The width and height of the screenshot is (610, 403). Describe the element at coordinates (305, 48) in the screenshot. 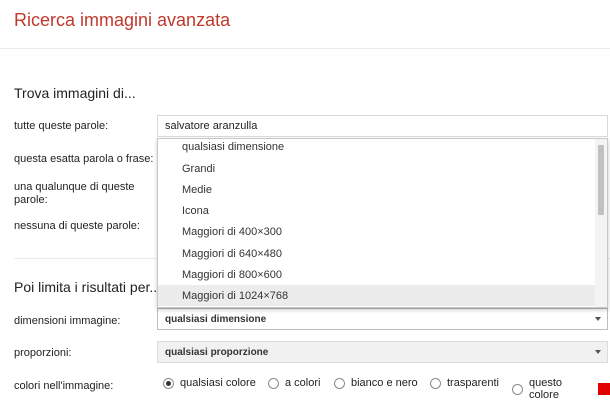

I see `title-divider` at that location.